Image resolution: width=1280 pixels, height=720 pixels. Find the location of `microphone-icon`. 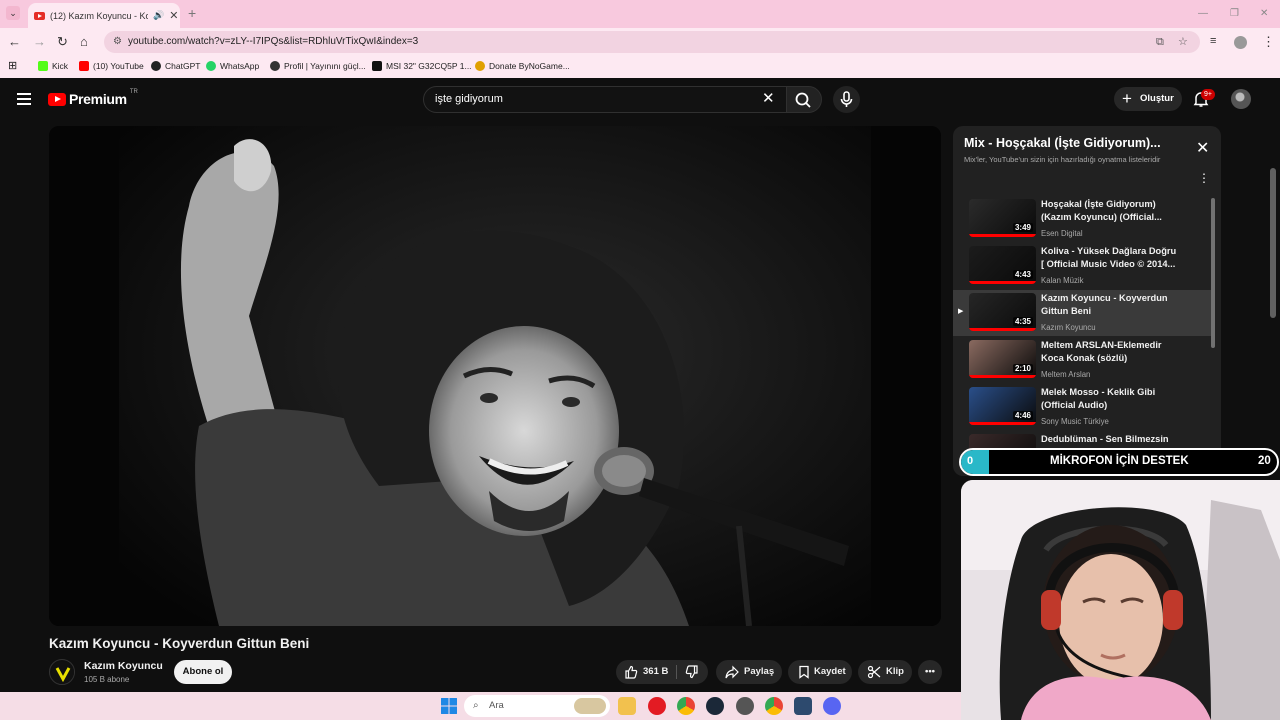

microphone-icon is located at coordinates (846, 99).